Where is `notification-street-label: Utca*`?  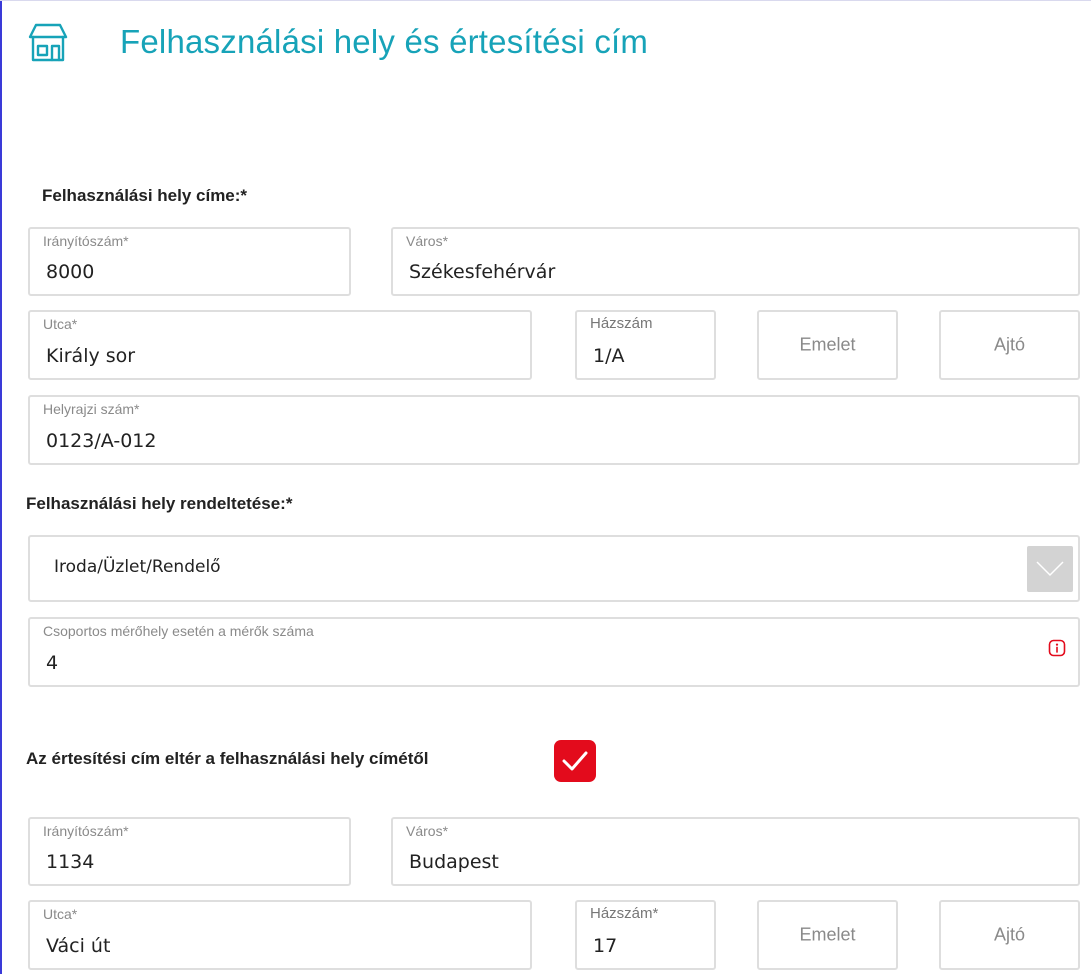 notification-street-label: Utca* is located at coordinates (60, 914).